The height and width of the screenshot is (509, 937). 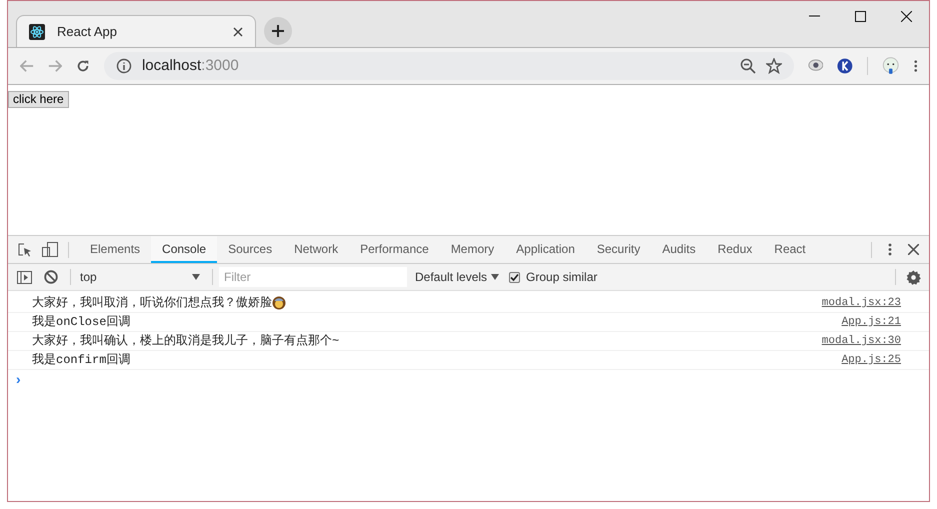 I want to click on source-link: modal.jsx:23, so click(x=861, y=303).